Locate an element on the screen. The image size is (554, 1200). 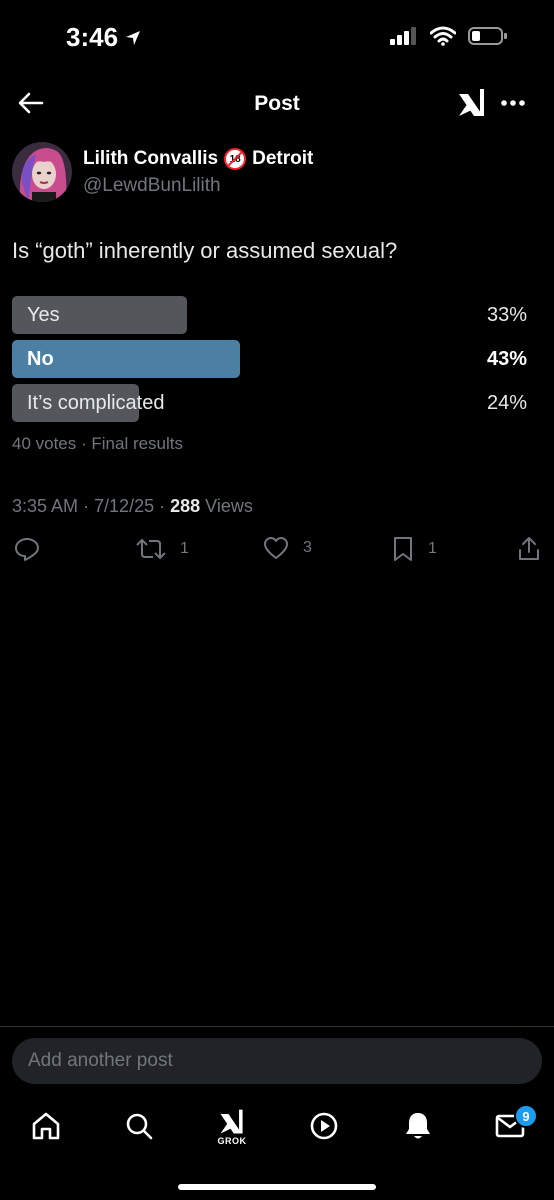
heart-icon is located at coordinates (276, 548).